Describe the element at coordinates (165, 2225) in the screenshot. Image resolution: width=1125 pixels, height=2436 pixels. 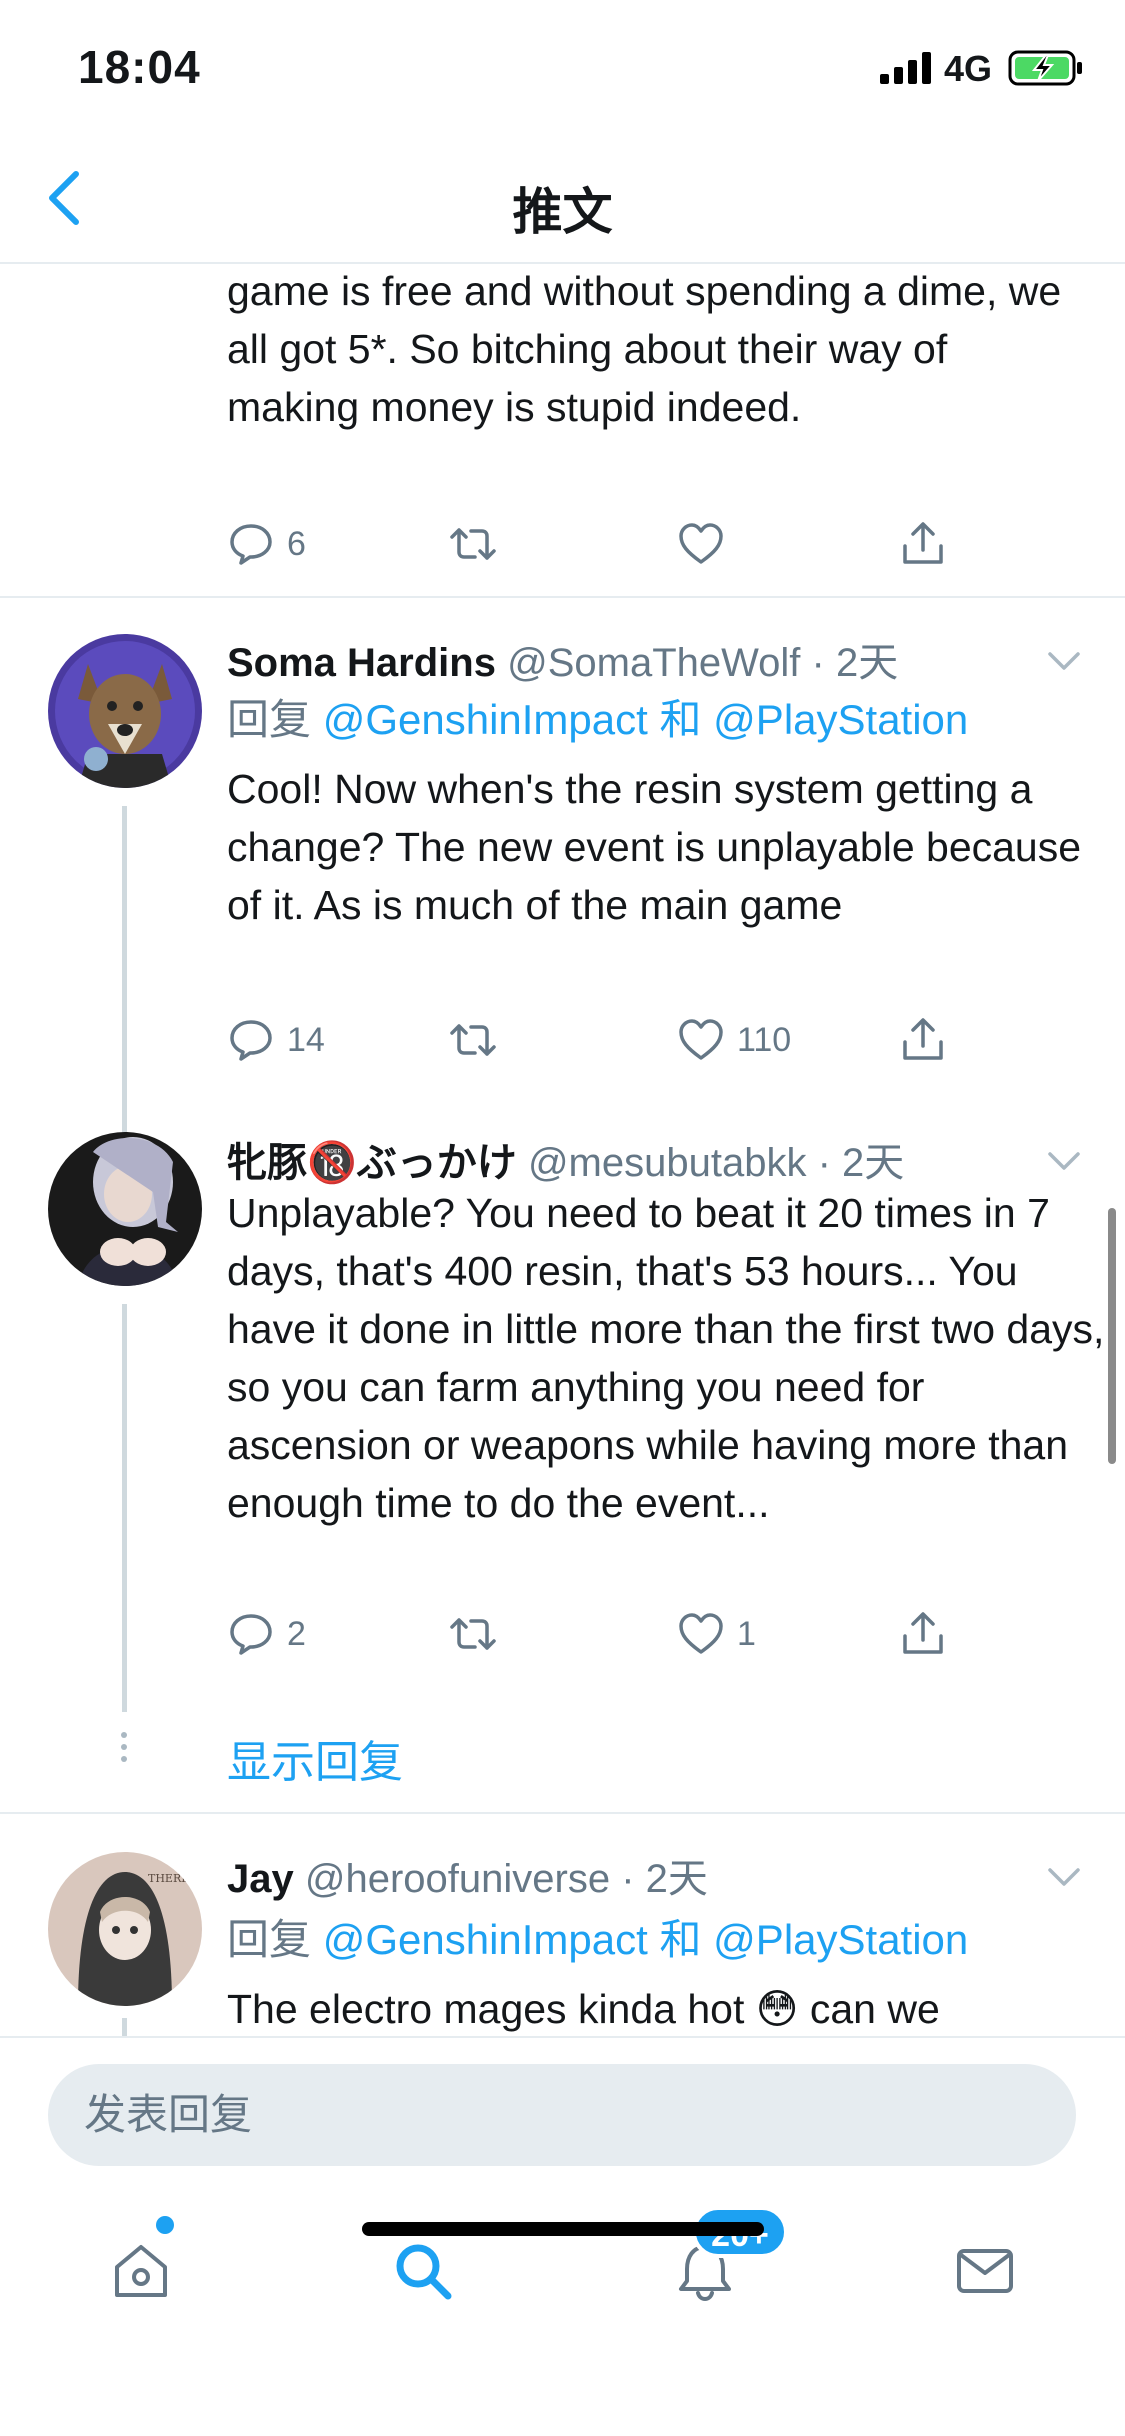
I see `home-unread-dot` at that location.